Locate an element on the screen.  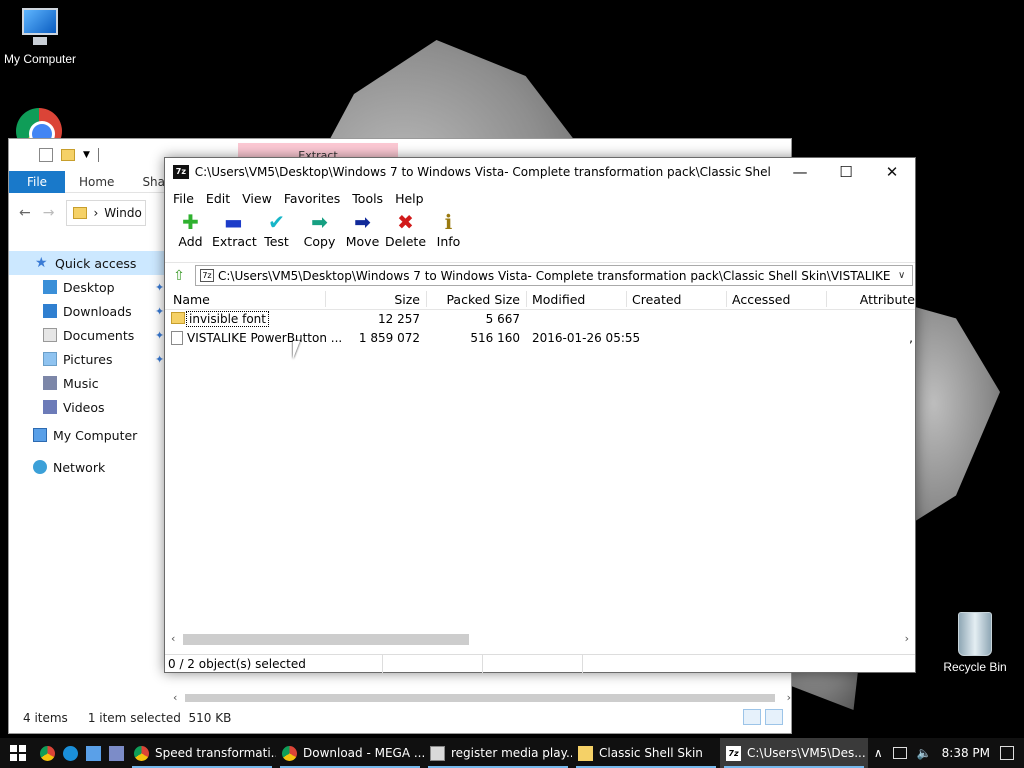
nav-item-videos: Videos is located at coordinates (87, 407).